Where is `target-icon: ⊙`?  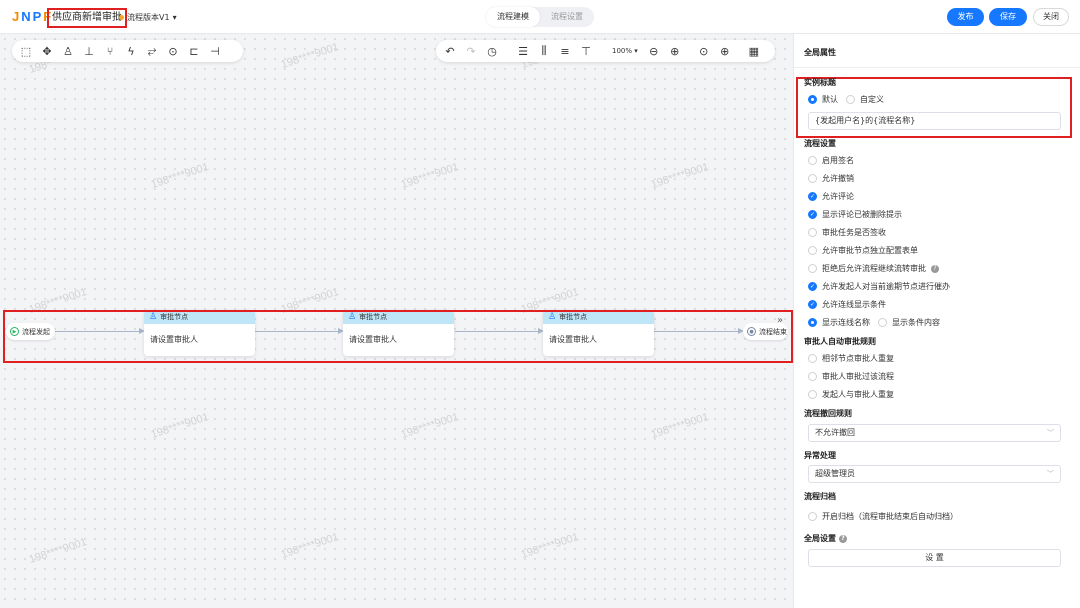
target-icon: ⊙ is located at coordinates (173, 51).